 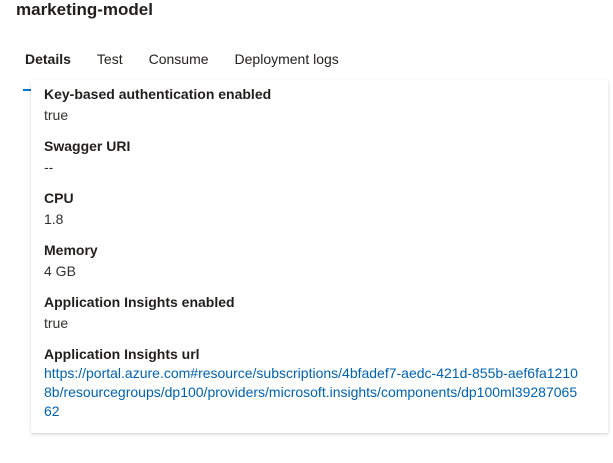 What do you see at coordinates (59, 198) in the screenshot?
I see `field-label: CPU` at bounding box center [59, 198].